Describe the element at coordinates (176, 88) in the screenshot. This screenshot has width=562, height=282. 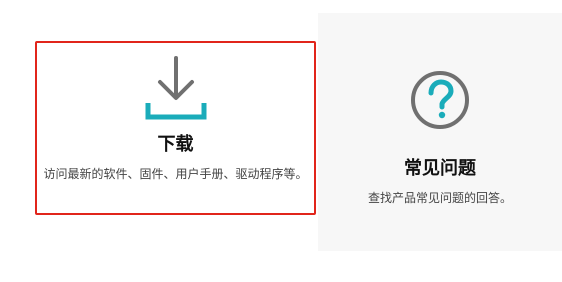
I see `download-icon` at that location.